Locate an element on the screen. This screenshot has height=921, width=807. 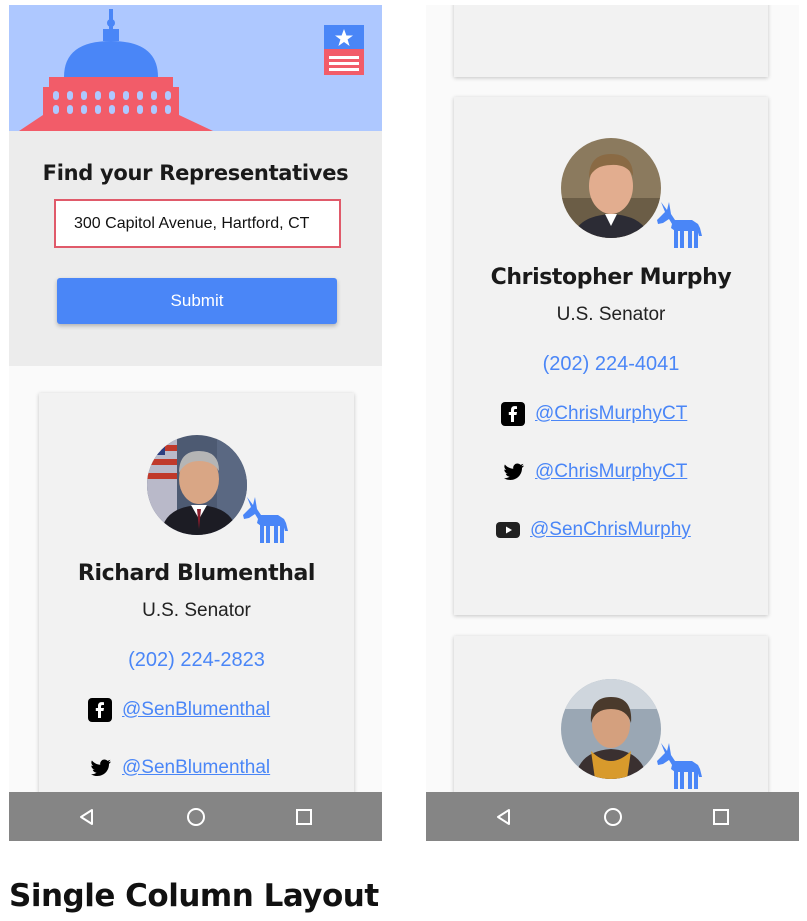
representative-phone: (202) 224-2823 is located at coordinates (196, 660).